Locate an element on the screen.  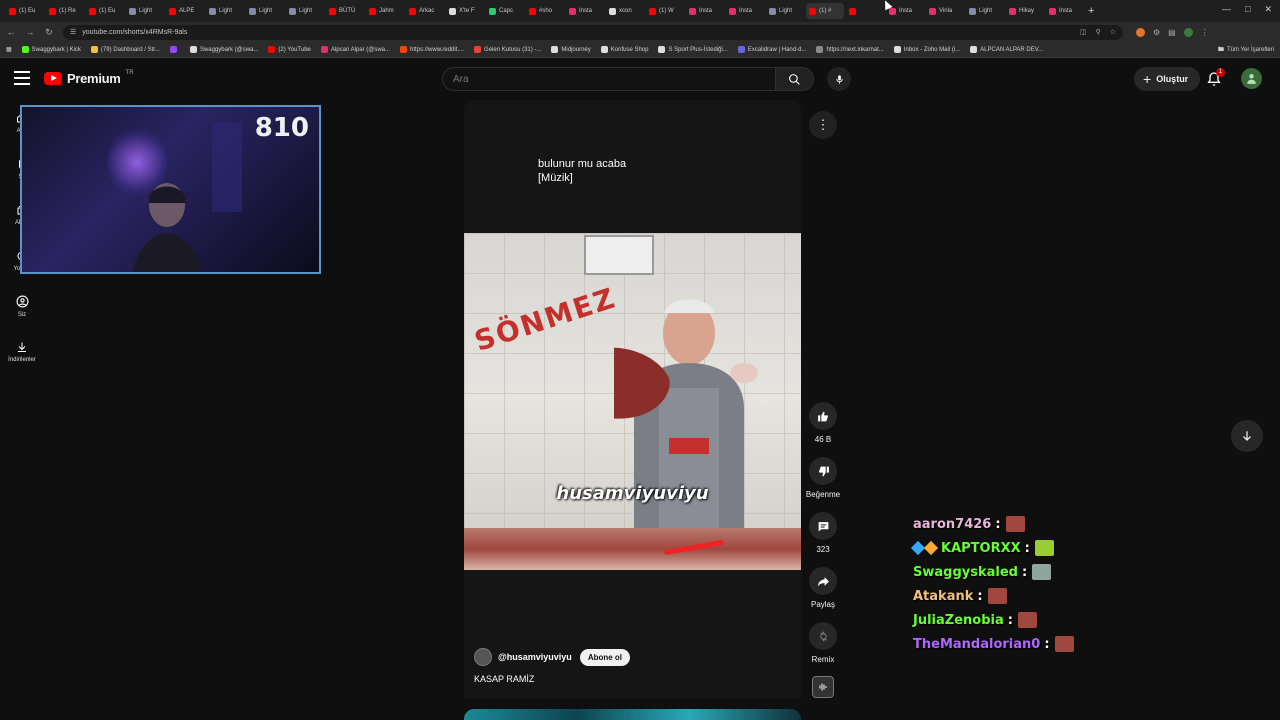
browser-tab: (1) Re is located at coordinates (65, 11).